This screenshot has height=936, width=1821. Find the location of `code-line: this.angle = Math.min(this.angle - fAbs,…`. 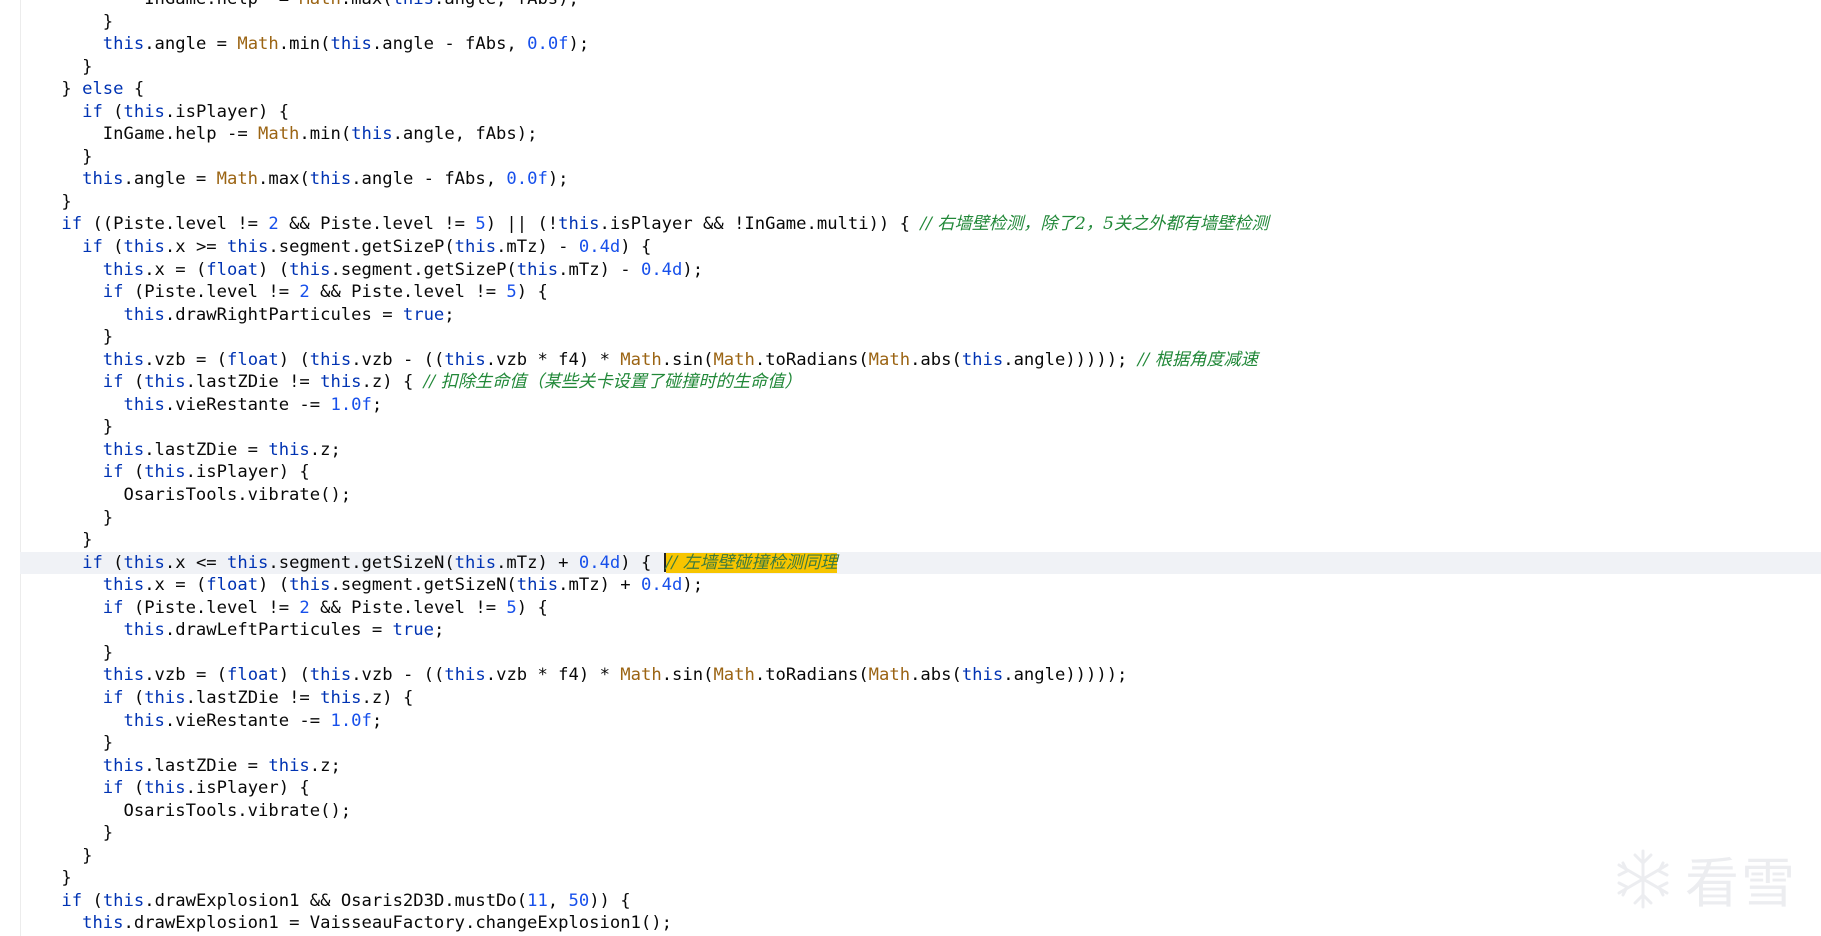

code-line: this.angle = Math.min(this.angle - fAbs,… is located at coordinates (920, 44).